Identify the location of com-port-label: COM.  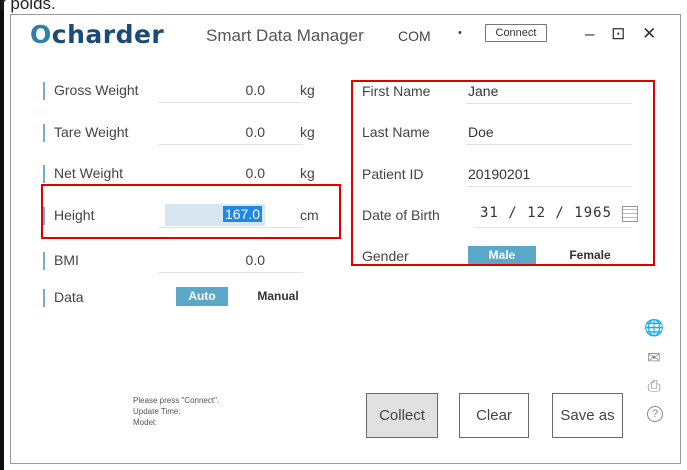
(414, 36).